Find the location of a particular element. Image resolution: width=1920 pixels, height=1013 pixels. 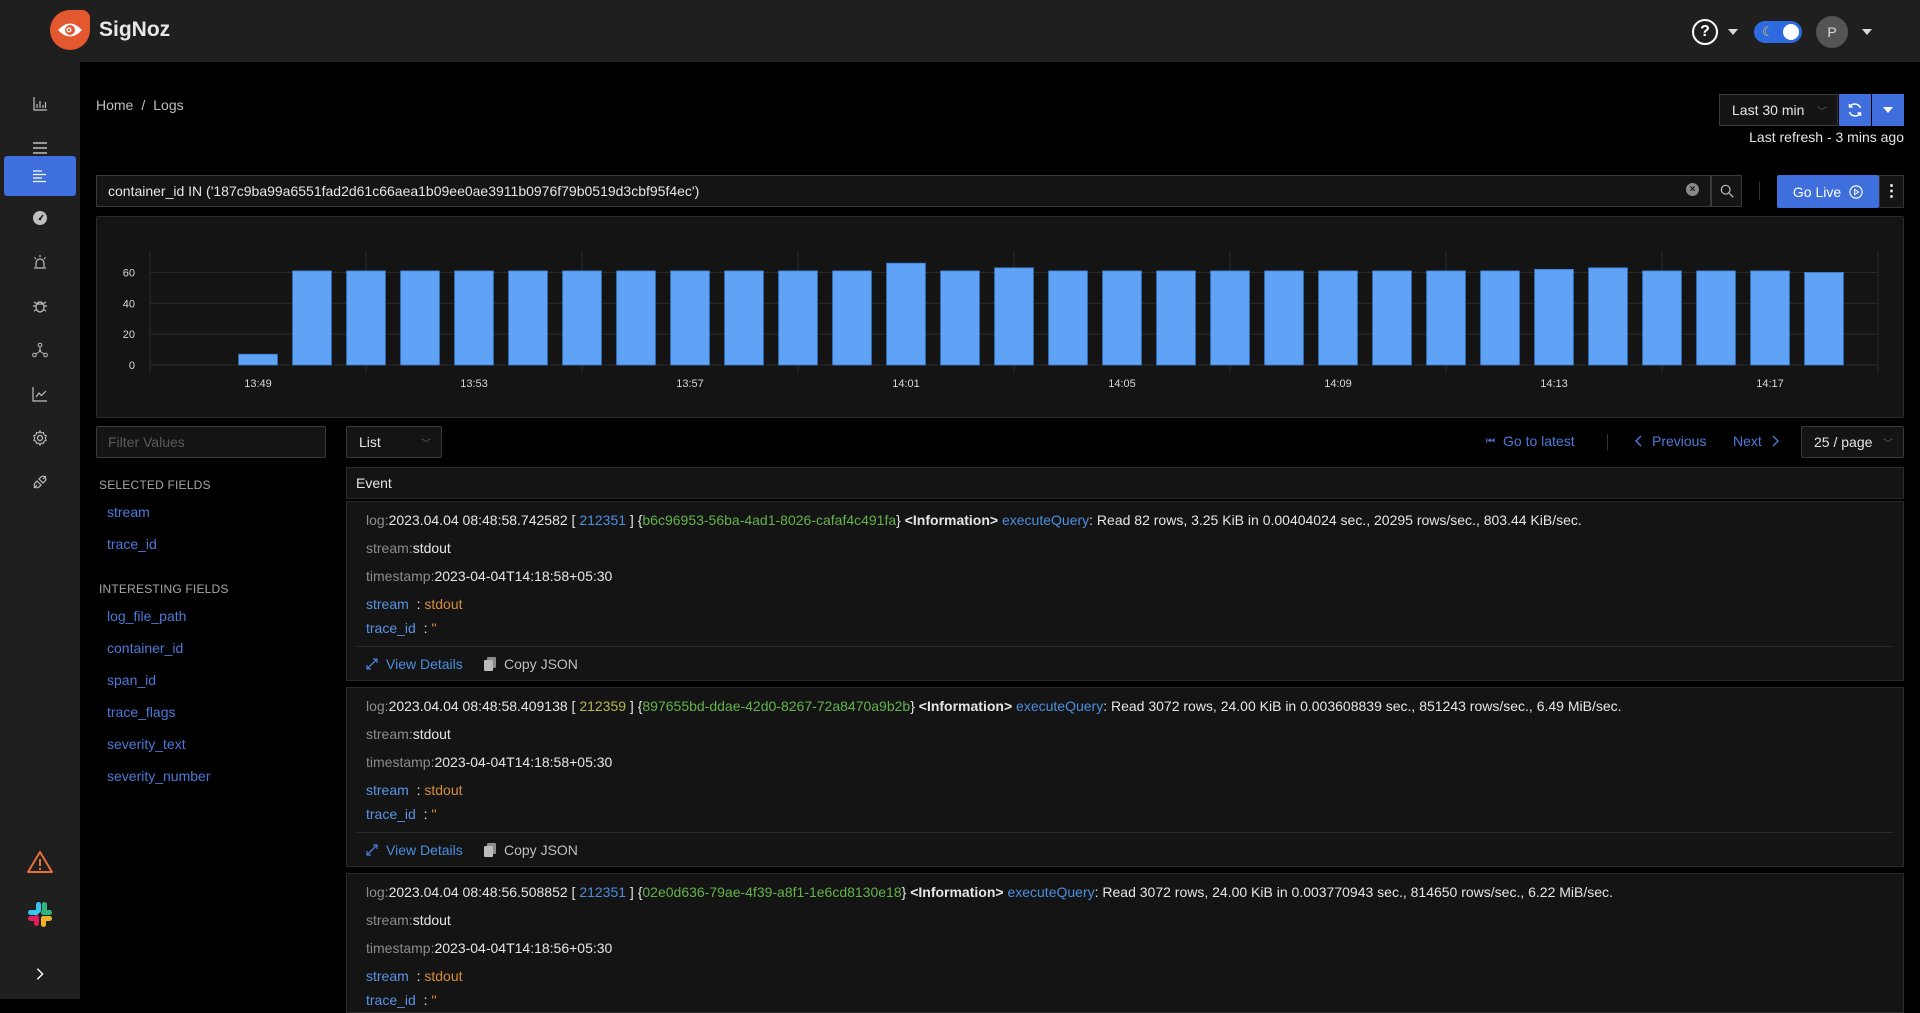

sidebar-collapse-button is located at coordinates (40, 974).